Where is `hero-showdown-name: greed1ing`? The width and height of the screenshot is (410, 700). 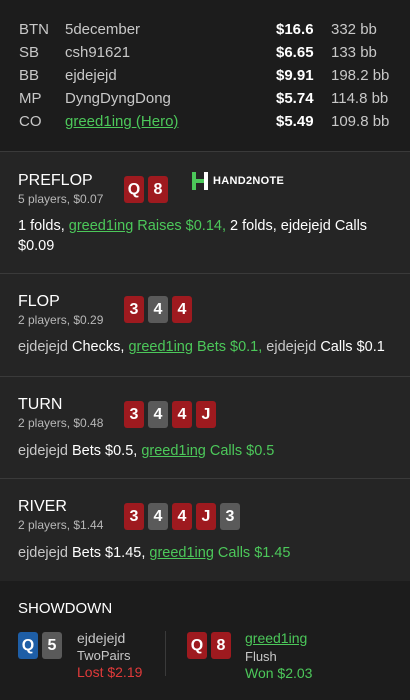
hero-showdown-name: greed1ing is located at coordinates (276, 638).